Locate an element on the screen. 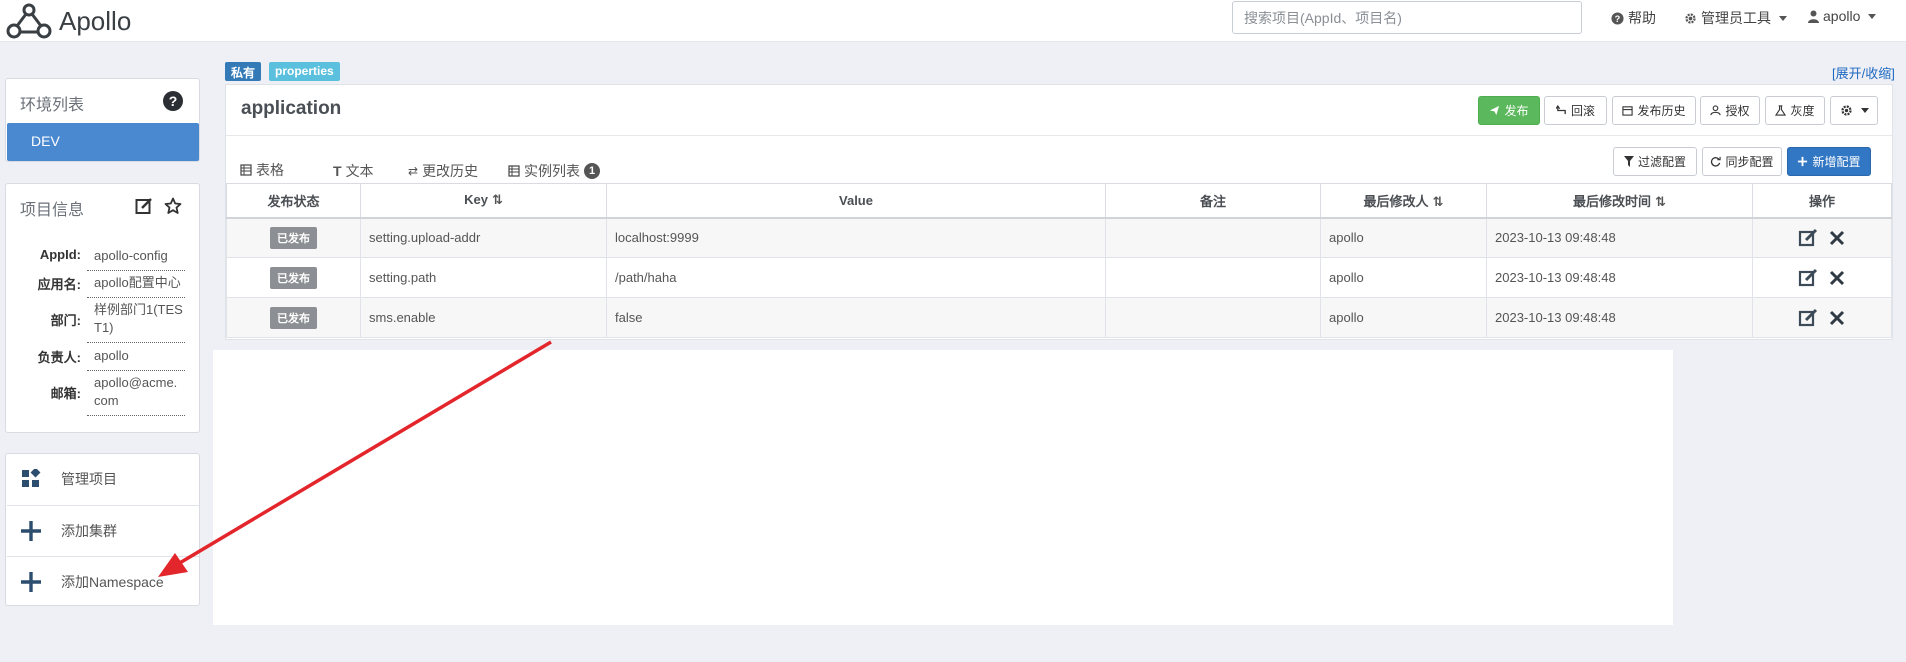  add-namespace-item: 添加Namespace is located at coordinates (103, 581).